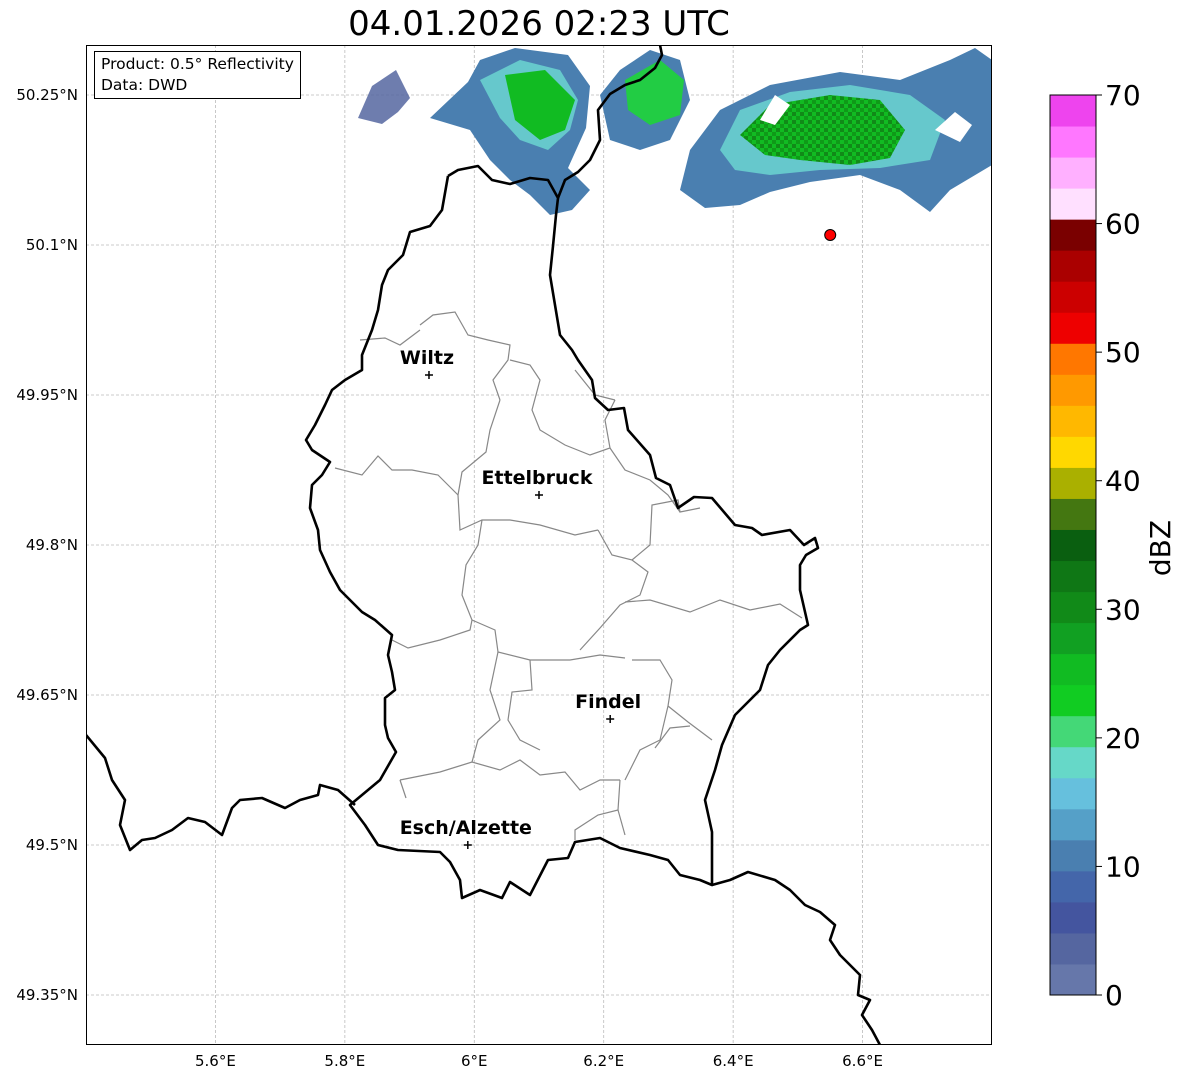  Describe the element at coordinates (197, 64) in the screenshot. I see `product-label: Product: 0.5° Reflectivity` at that location.